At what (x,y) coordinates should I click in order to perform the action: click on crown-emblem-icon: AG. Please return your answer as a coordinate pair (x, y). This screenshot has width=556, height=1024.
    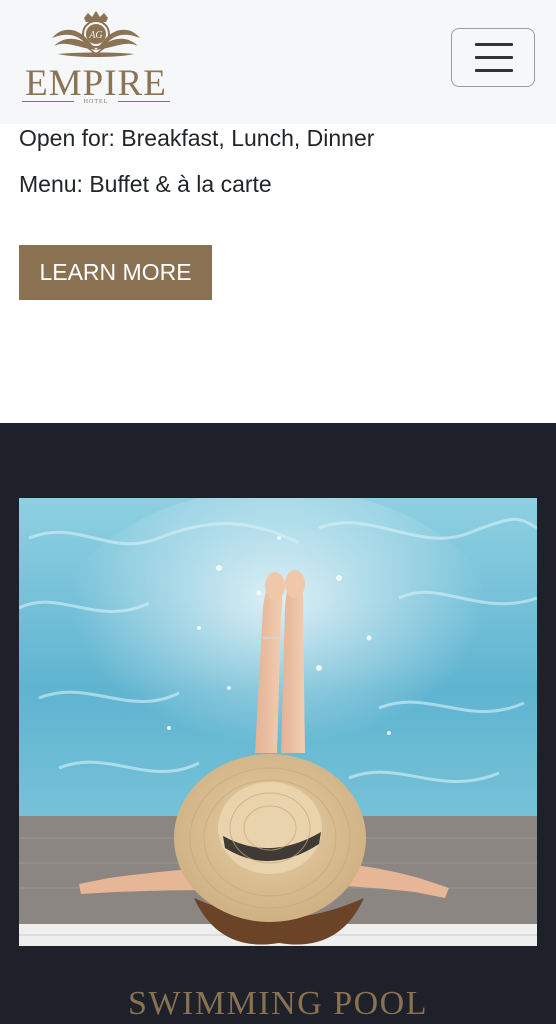
    Looking at the image, I should click on (96, 34).